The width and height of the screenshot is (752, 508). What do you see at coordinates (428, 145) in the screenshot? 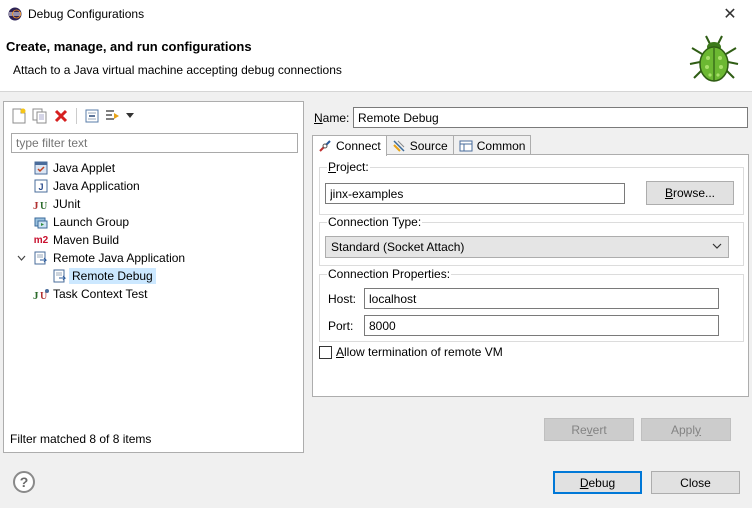
I see `tab-label: Source` at bounding box center [428, 145].